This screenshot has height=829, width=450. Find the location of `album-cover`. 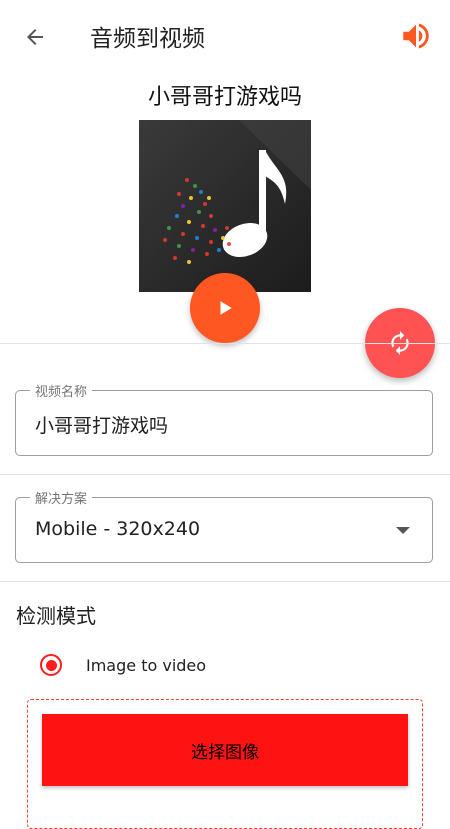

album-cover is located at coordinates (225, 206).